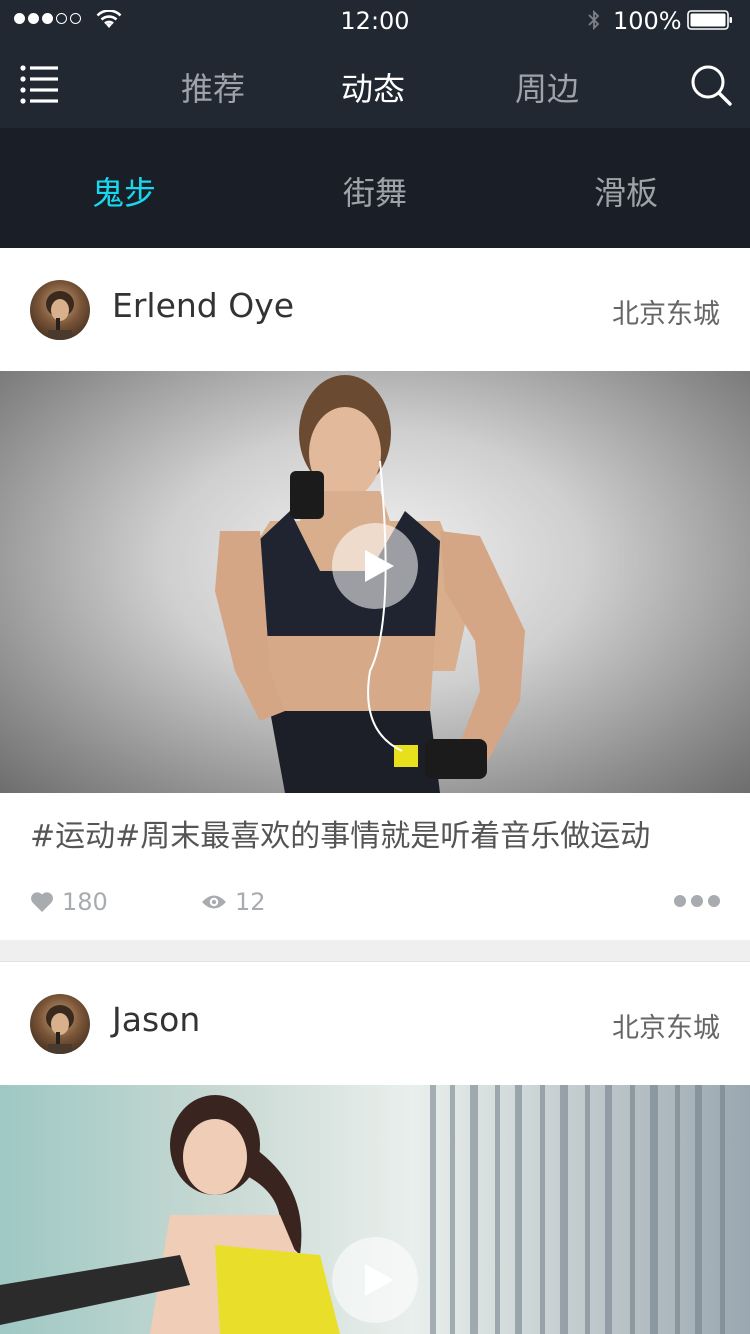 Image resolution: width=750 pixels, height=1334 pixels. I want to click on heart-icon, so click(42, 902).